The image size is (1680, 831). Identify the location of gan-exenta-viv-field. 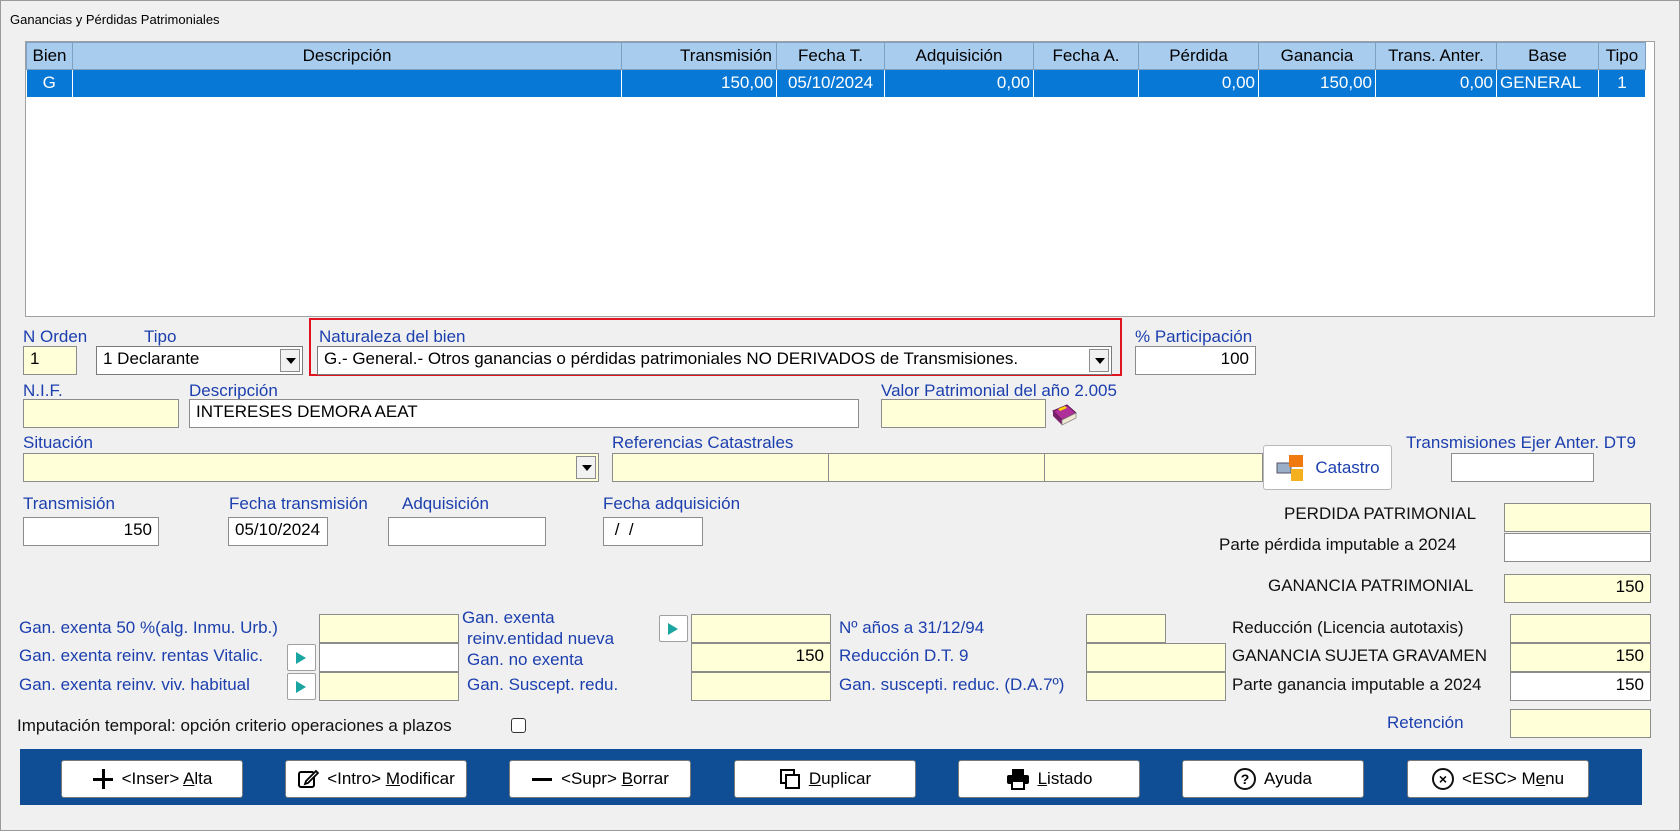
(389, 686).